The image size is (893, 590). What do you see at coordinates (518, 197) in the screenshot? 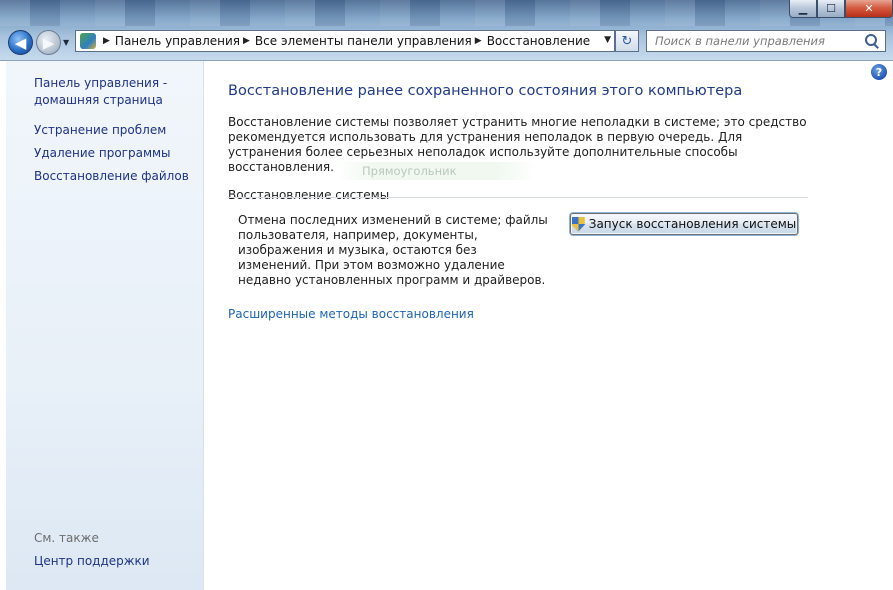
I see `section-divider` at bounding box center [518, 197].